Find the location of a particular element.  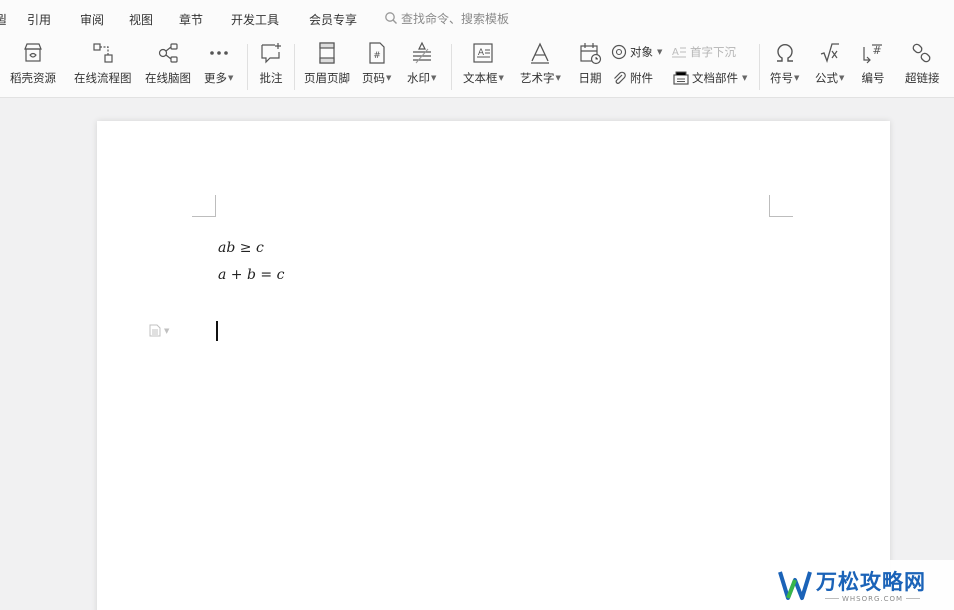

daoke-resources-label: 稻壳资源 is located at coordinates (33, 78).